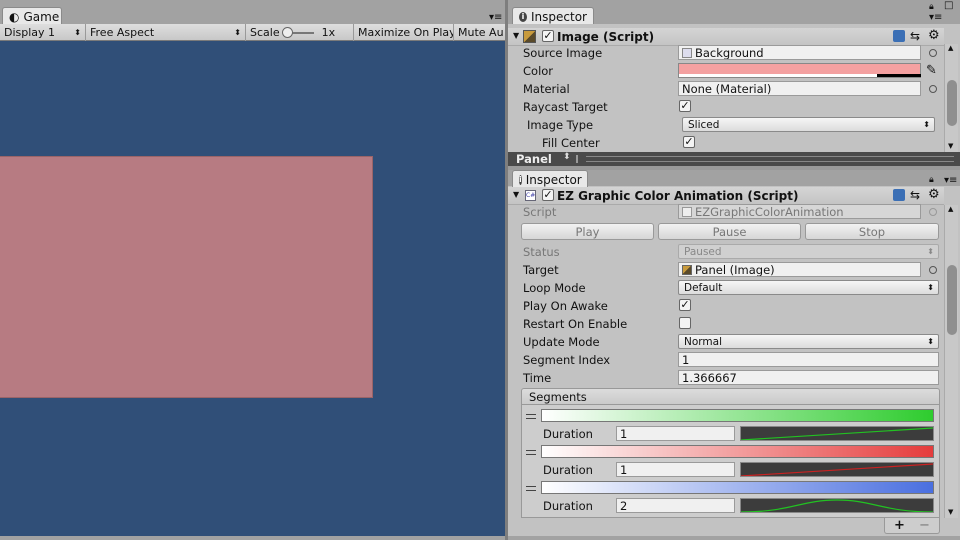  What do you see at coordinates (287, 32) in the screenshot?
I see `scale-slider-handle` at bounding box center [287, 32].